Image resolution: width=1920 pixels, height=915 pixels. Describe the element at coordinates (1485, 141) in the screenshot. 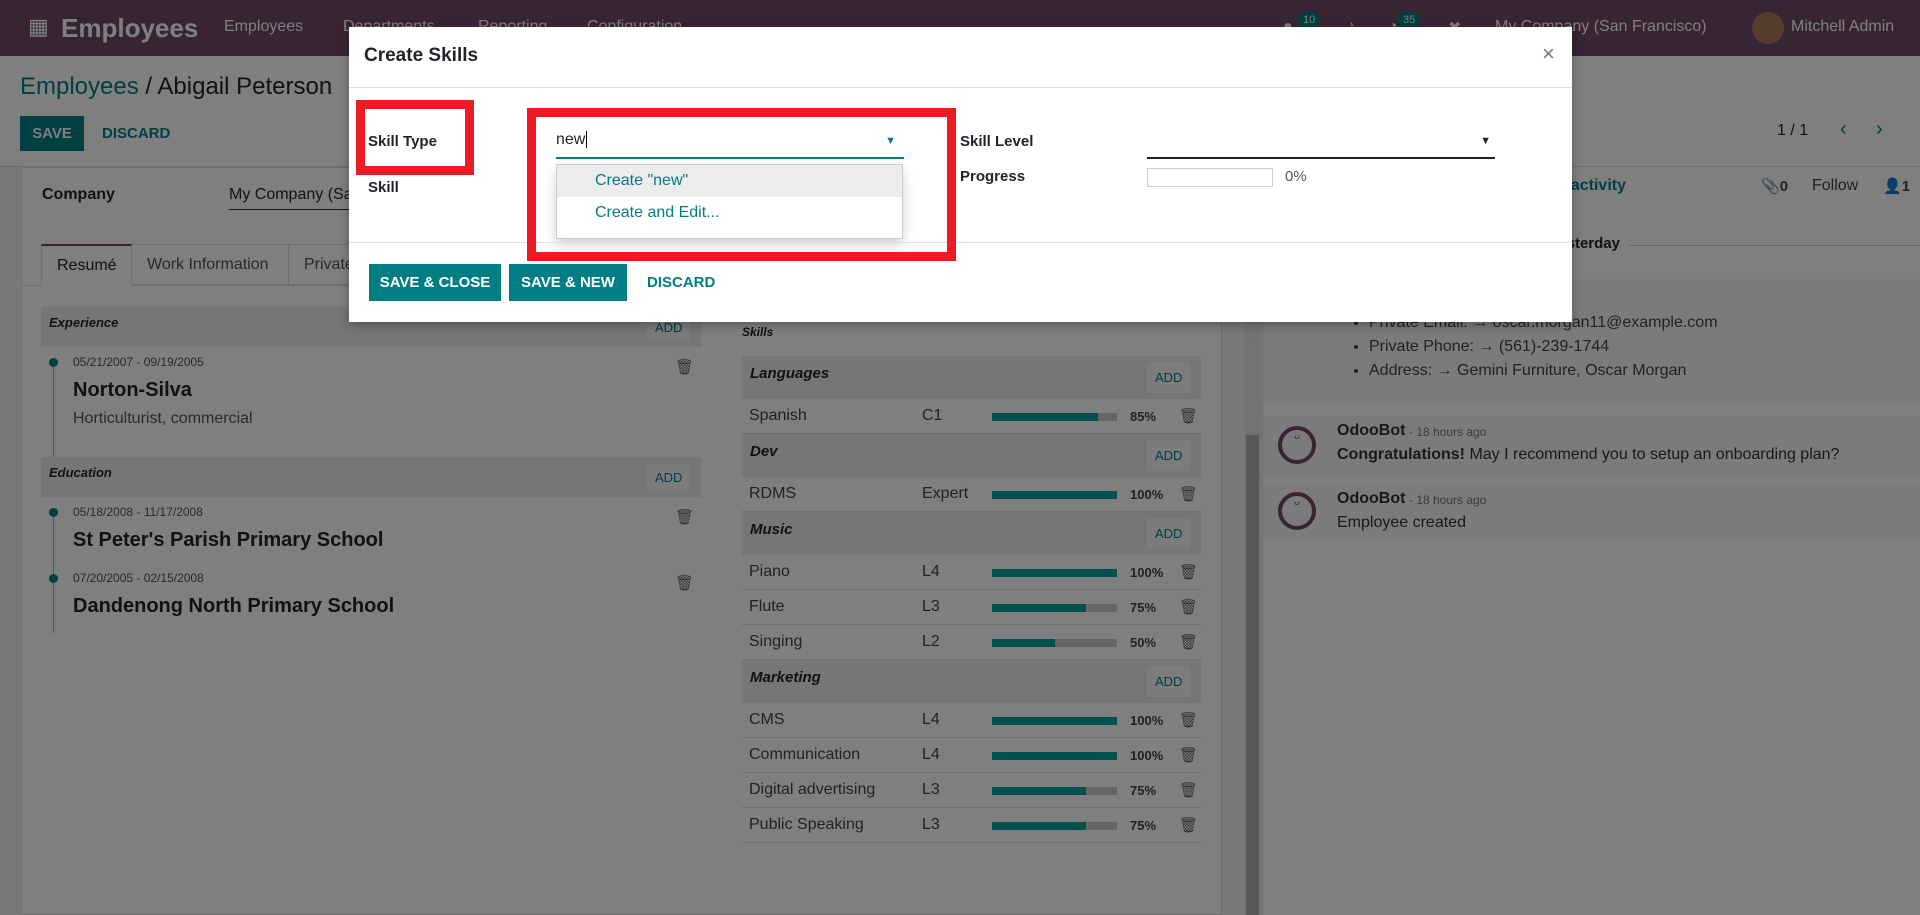

I see `caret-down-icon: ▼` at that location.